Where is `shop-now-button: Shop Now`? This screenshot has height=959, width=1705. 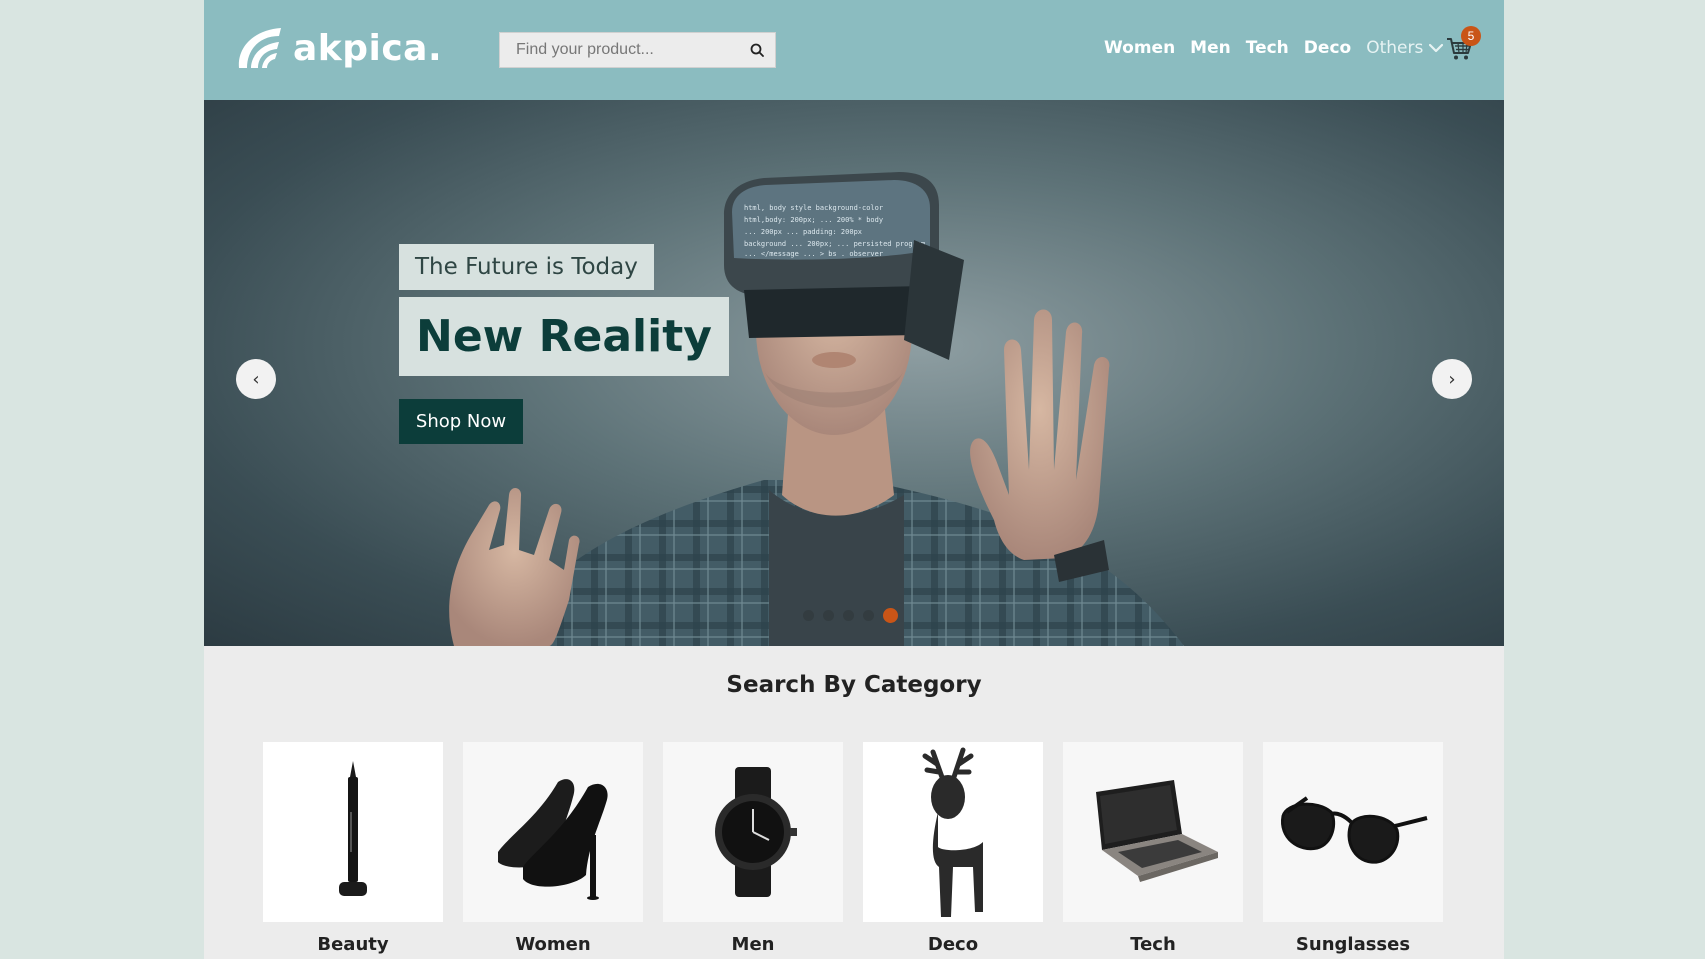 shop-now-button: Shop Now is located at coordinates (461, 421).